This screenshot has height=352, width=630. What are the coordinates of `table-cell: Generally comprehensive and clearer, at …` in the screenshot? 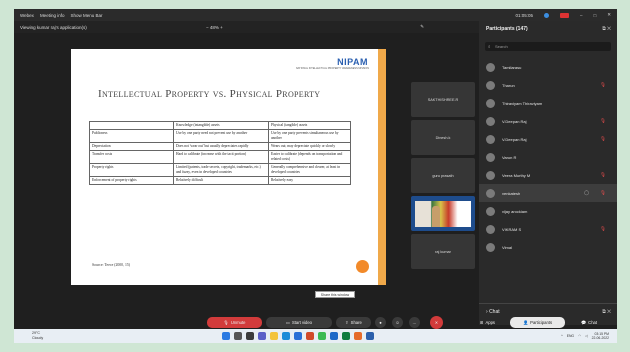 It's located at (309, 170).